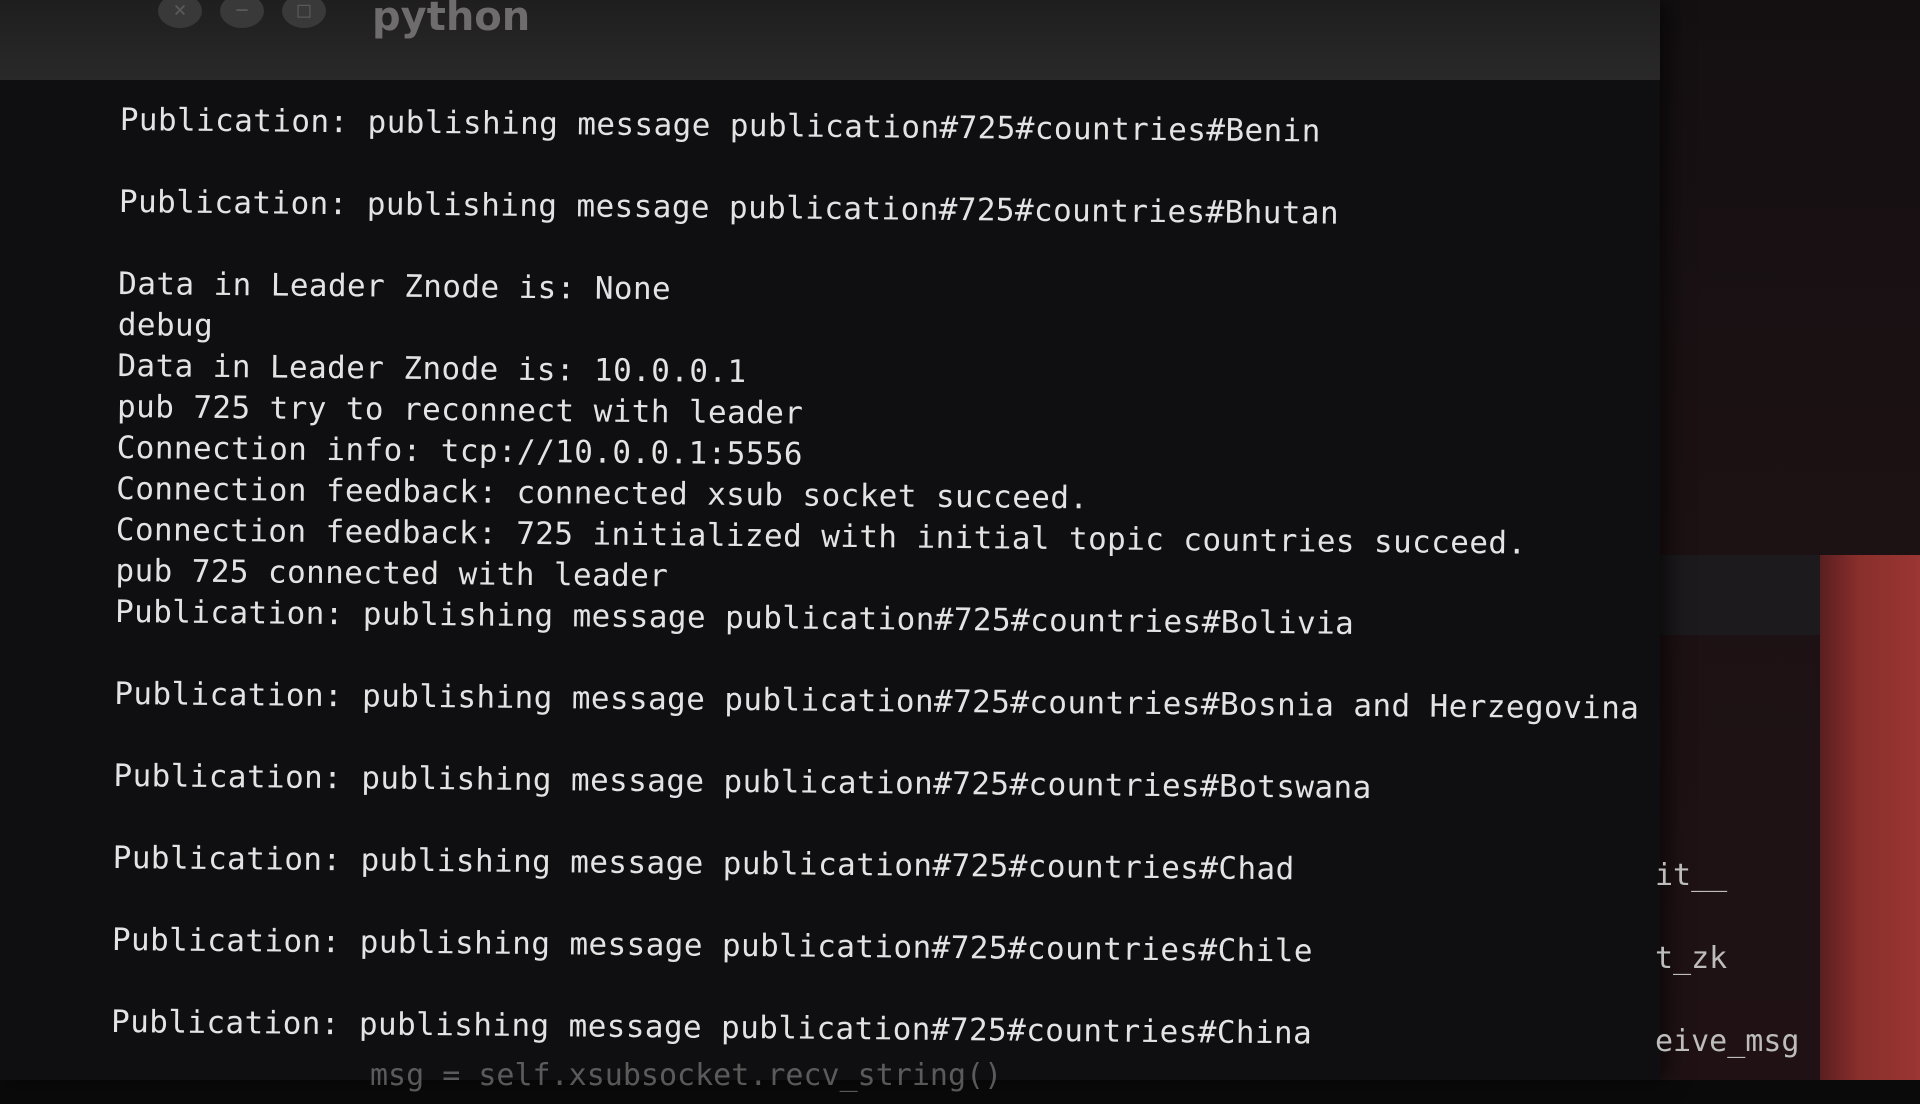  What do you see at coordinates (304, 14) in the screenshot?
I see `maximize-icon: □` at bounding box center [304, 14].